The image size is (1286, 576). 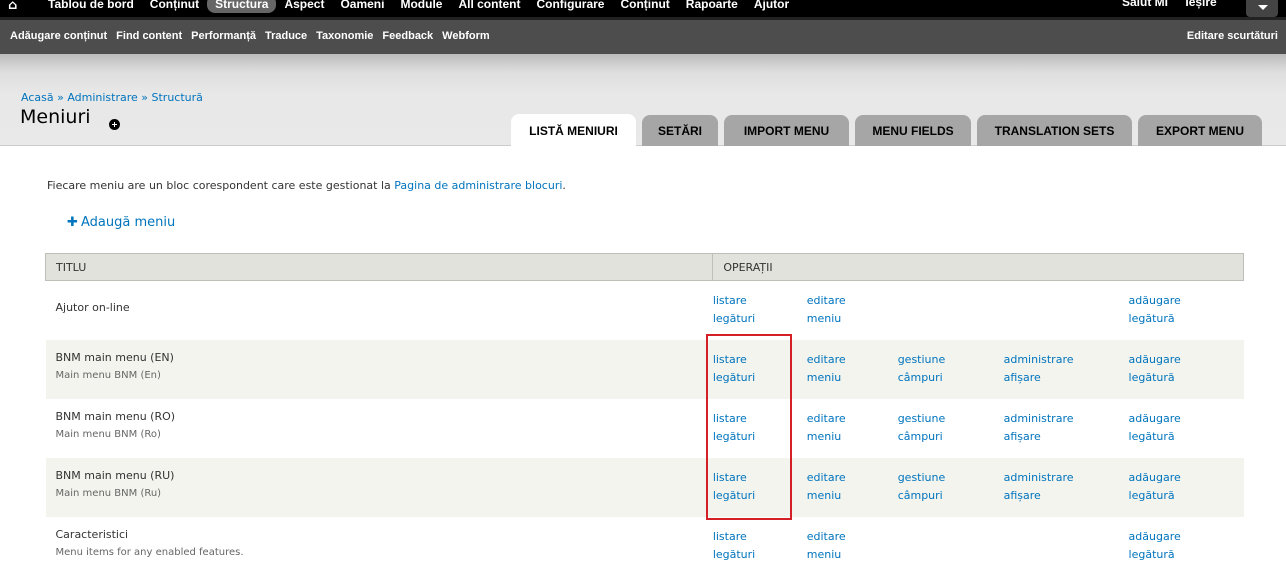 What do you see at coordinates (489, 6) in the screenshot?
I see `menu-item-all-content: All content` at bounding box center [489, 6].